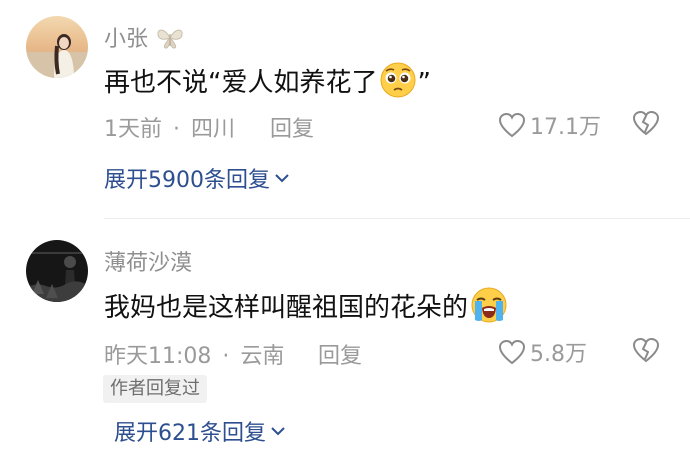  Describe the element at coordinates (170, 39) in the screenshot. I see `butterfly-icon` at that location.